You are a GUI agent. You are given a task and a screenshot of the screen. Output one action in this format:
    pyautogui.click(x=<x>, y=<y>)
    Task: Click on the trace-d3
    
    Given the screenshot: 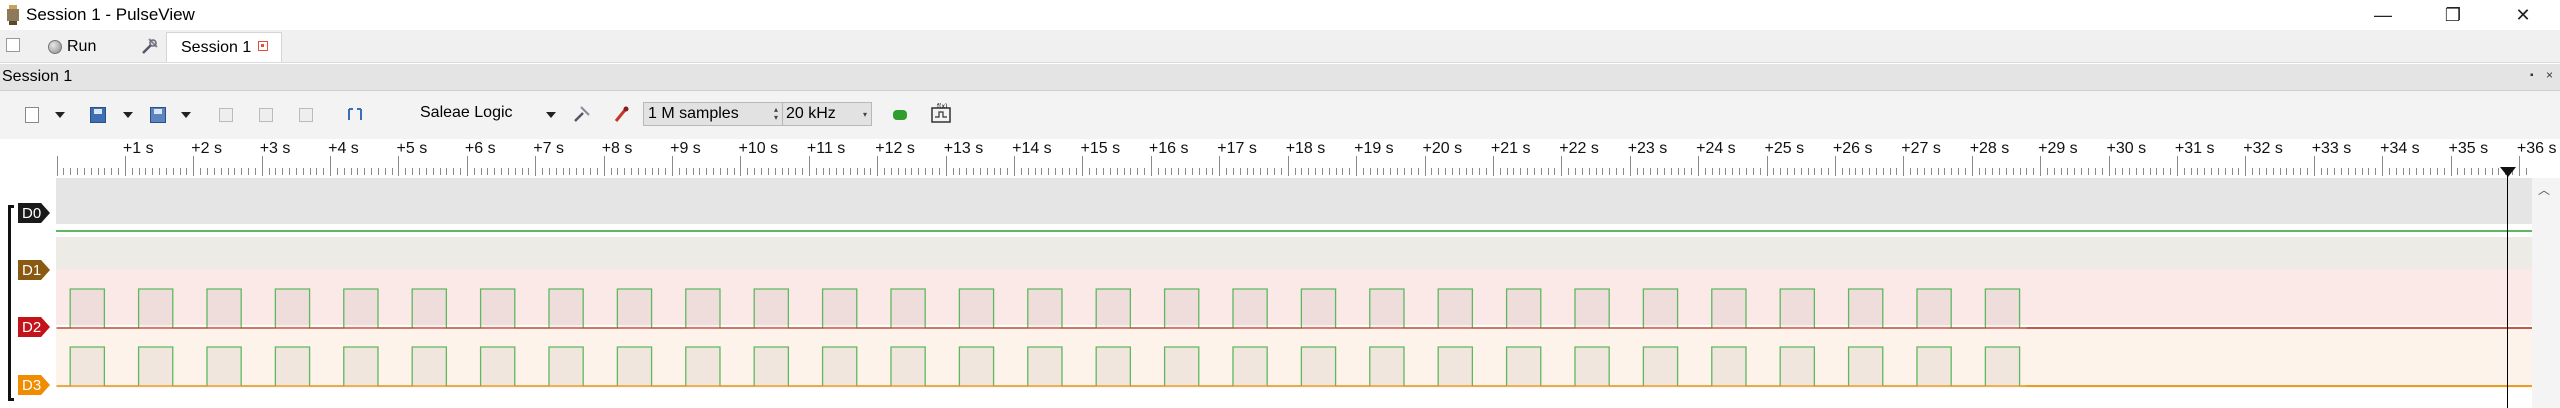 What is the action you would take?
    pyautogui.click(x=1294, y=366)
    